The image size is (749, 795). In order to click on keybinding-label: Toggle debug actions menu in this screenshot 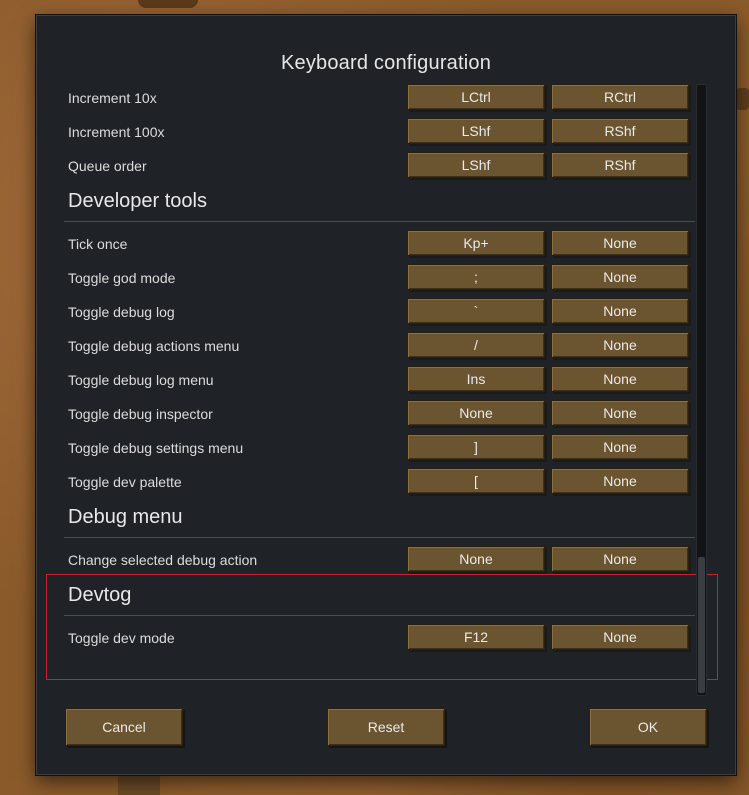, I will do `click(154, 346)`.